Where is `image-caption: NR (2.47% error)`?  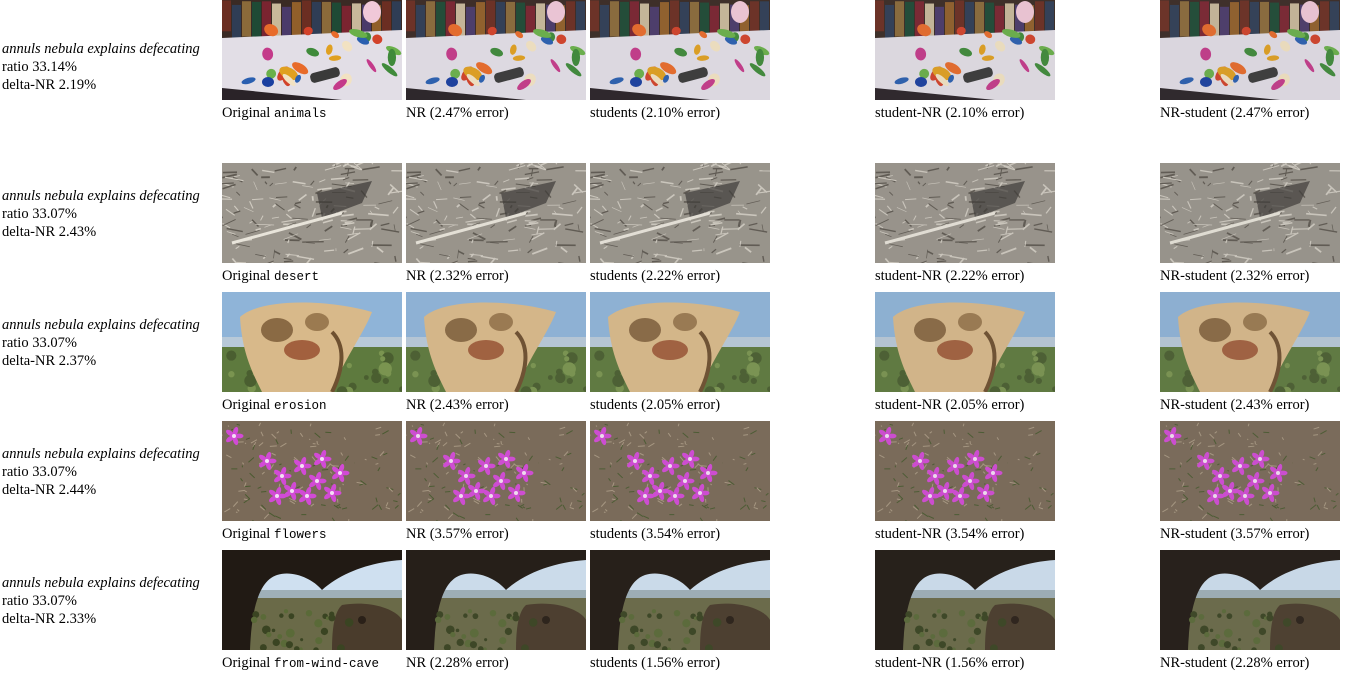 image-caption: NR (2.47% error) is located at coordinates (496, 113).